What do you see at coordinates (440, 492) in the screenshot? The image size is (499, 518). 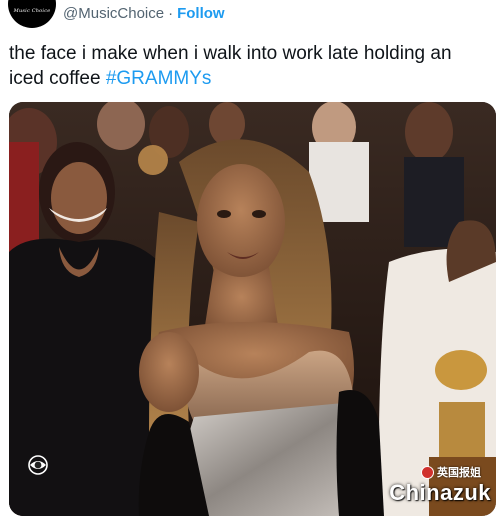 I see `watermark-large-text: Chinazuk` at bounding box center [440, 492].